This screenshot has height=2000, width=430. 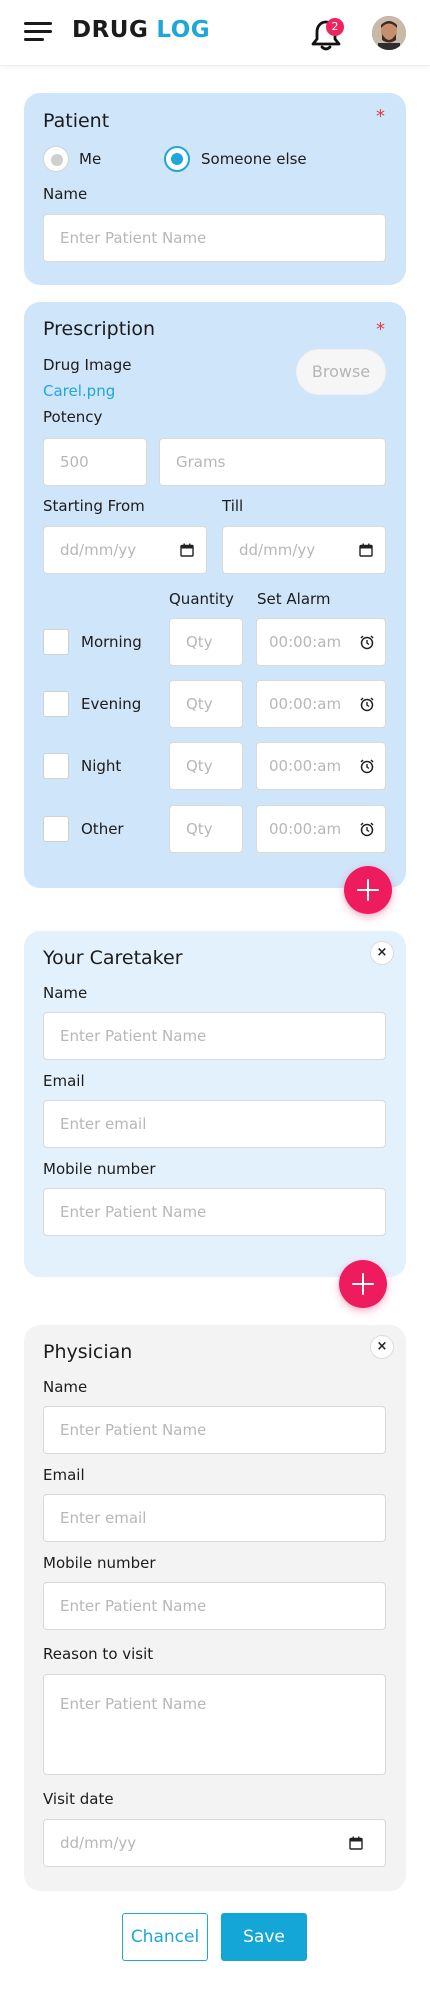 What do you see at coordinates (165, 1937) in the screenshot?
I see `cancel-button: Chancel` at bounding box center [165, 1937].